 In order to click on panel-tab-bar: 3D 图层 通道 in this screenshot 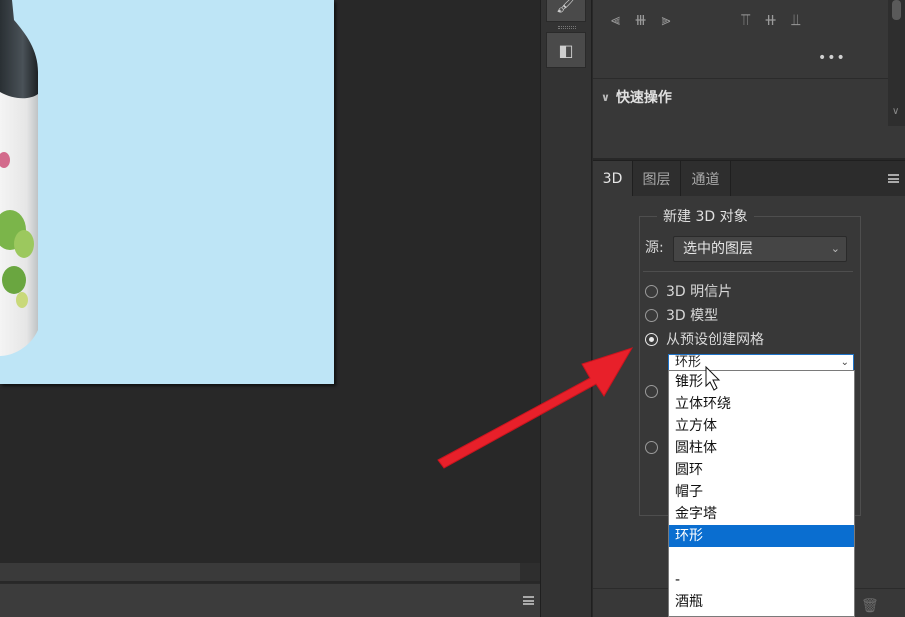, I will do `click(749, 178)`.